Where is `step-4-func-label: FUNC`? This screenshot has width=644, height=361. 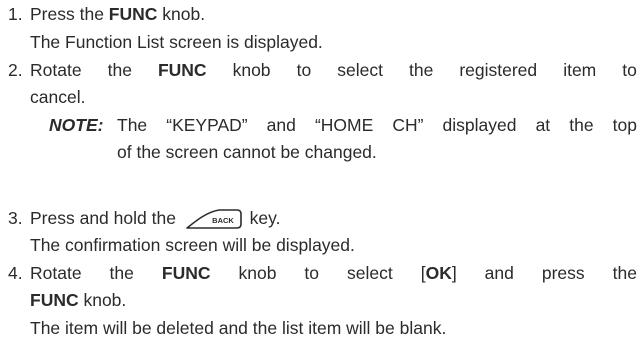
step-4-func-label: FUNC is located at coordinates (186, 273).